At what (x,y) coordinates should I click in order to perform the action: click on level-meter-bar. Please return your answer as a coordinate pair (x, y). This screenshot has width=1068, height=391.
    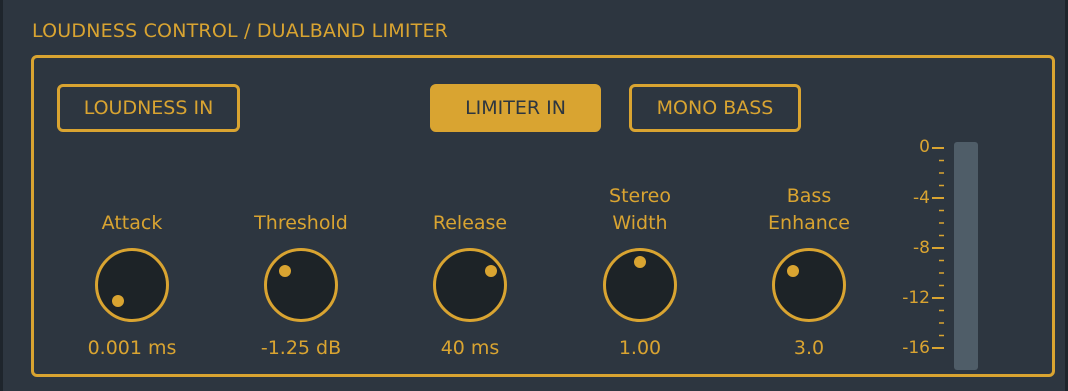
    Looking at the image, I should click on (966, 256).